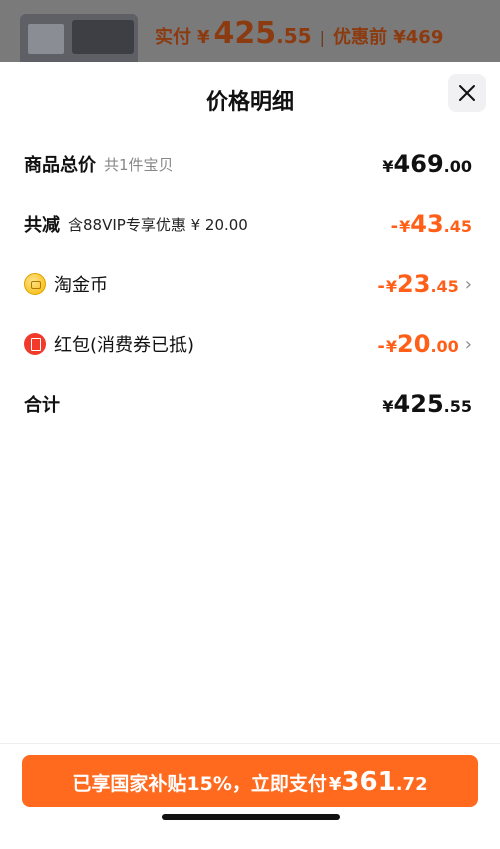 The image size is (500, 849). What do you see at coordinates (414, 344) in the screenshot?
I see `amount-int: 20` at bounding box center [414, 344].